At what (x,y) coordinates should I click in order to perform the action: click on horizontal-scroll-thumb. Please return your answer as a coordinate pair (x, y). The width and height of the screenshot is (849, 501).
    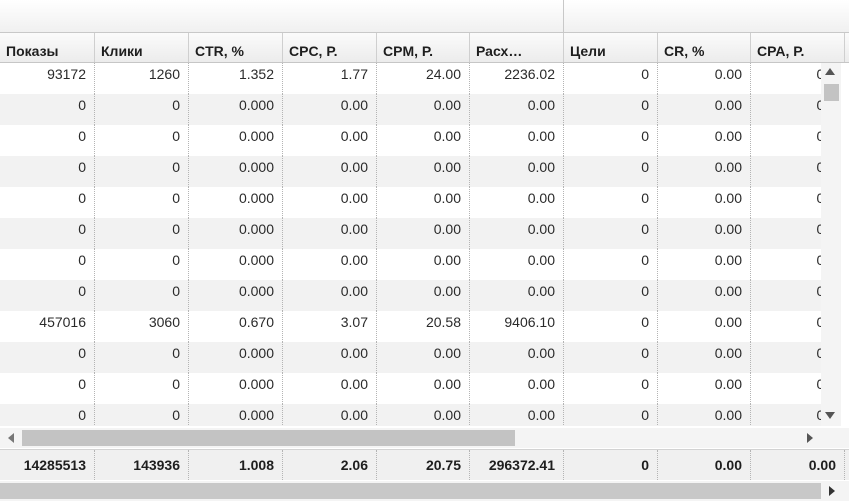
    Looking at the image, I should click on (268, 438).